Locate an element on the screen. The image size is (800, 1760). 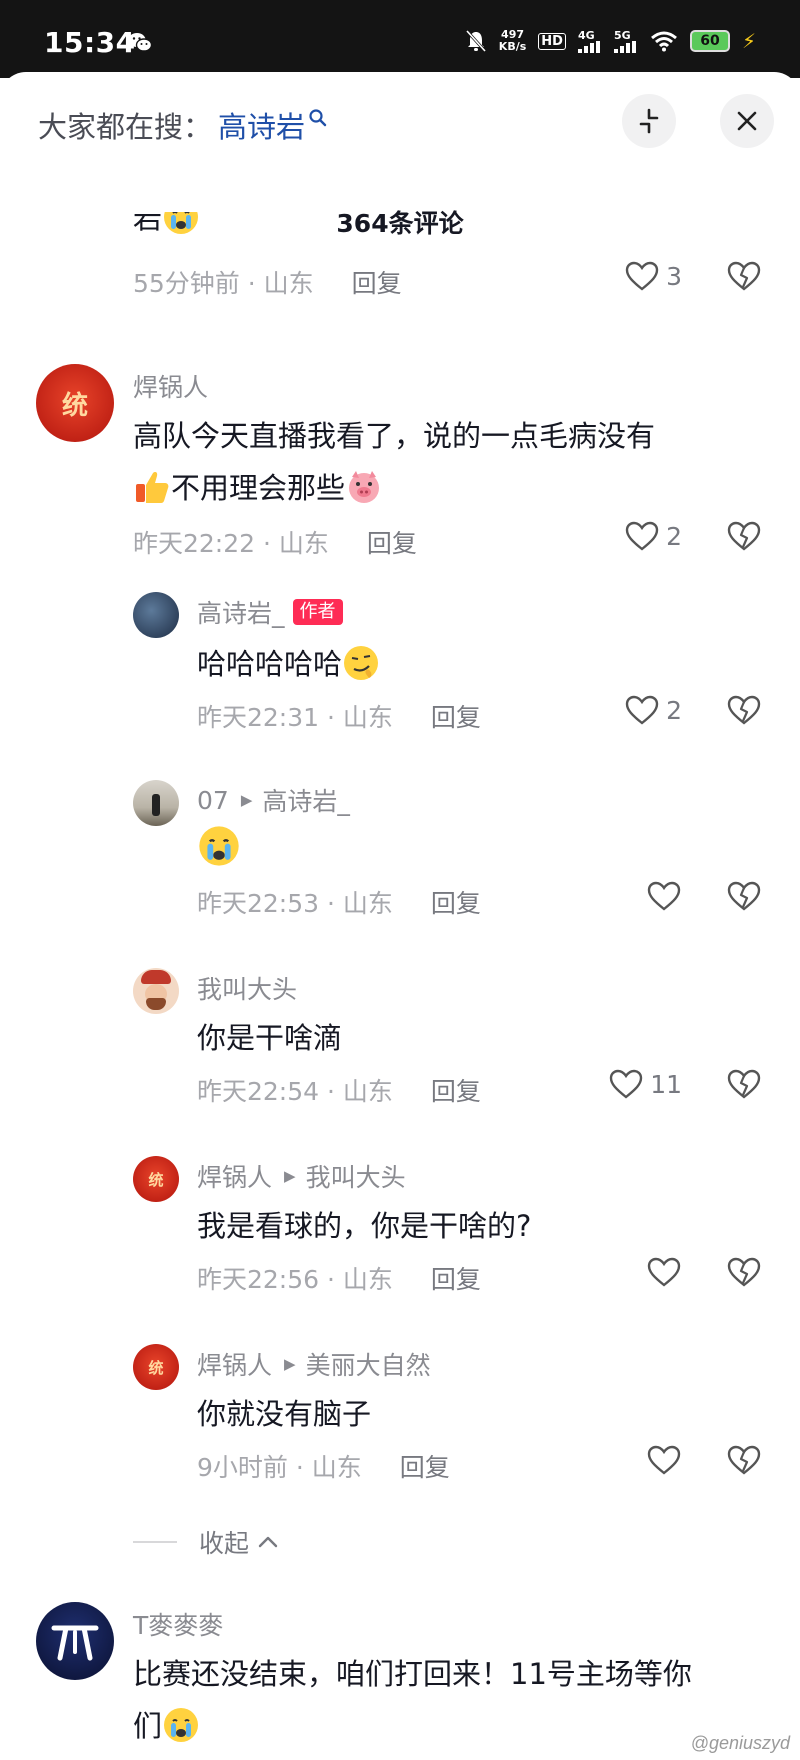
chevron-up-icon is located at coordinates (268, 1542).